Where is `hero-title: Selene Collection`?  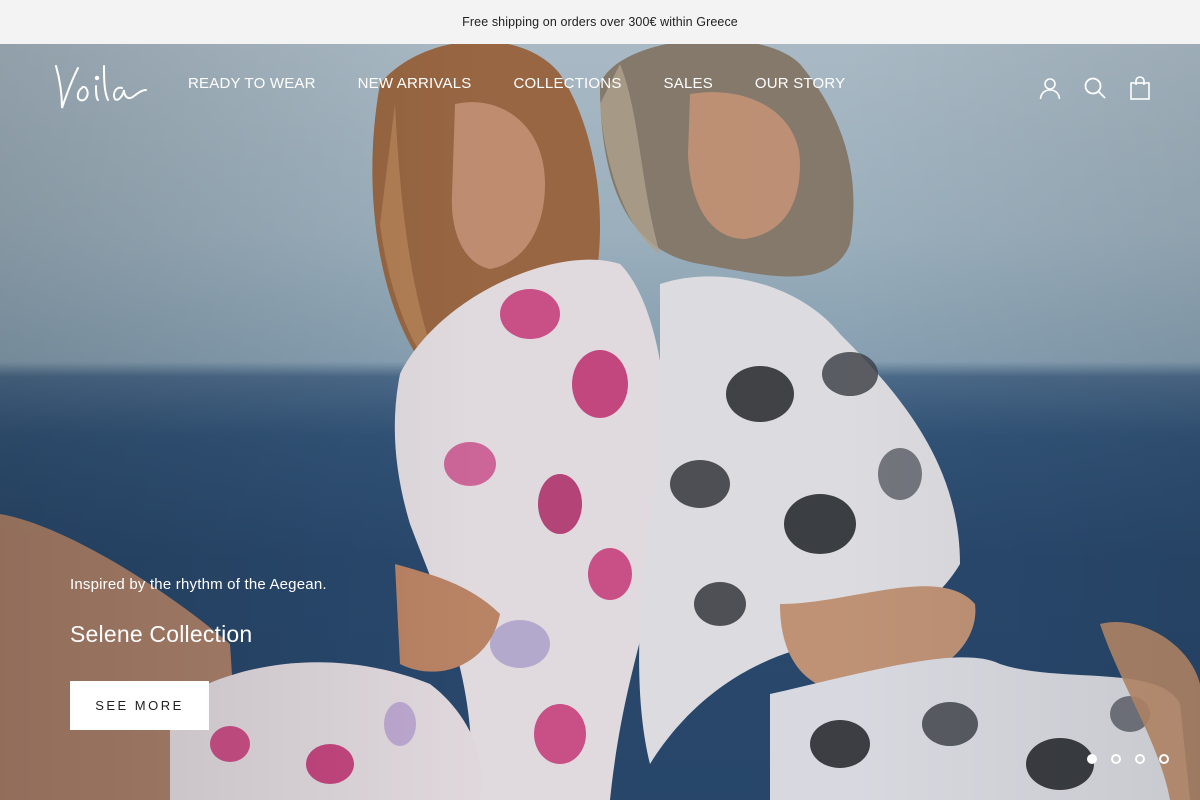 hero-title: Selene Collection is located at coordinates (161, 634).